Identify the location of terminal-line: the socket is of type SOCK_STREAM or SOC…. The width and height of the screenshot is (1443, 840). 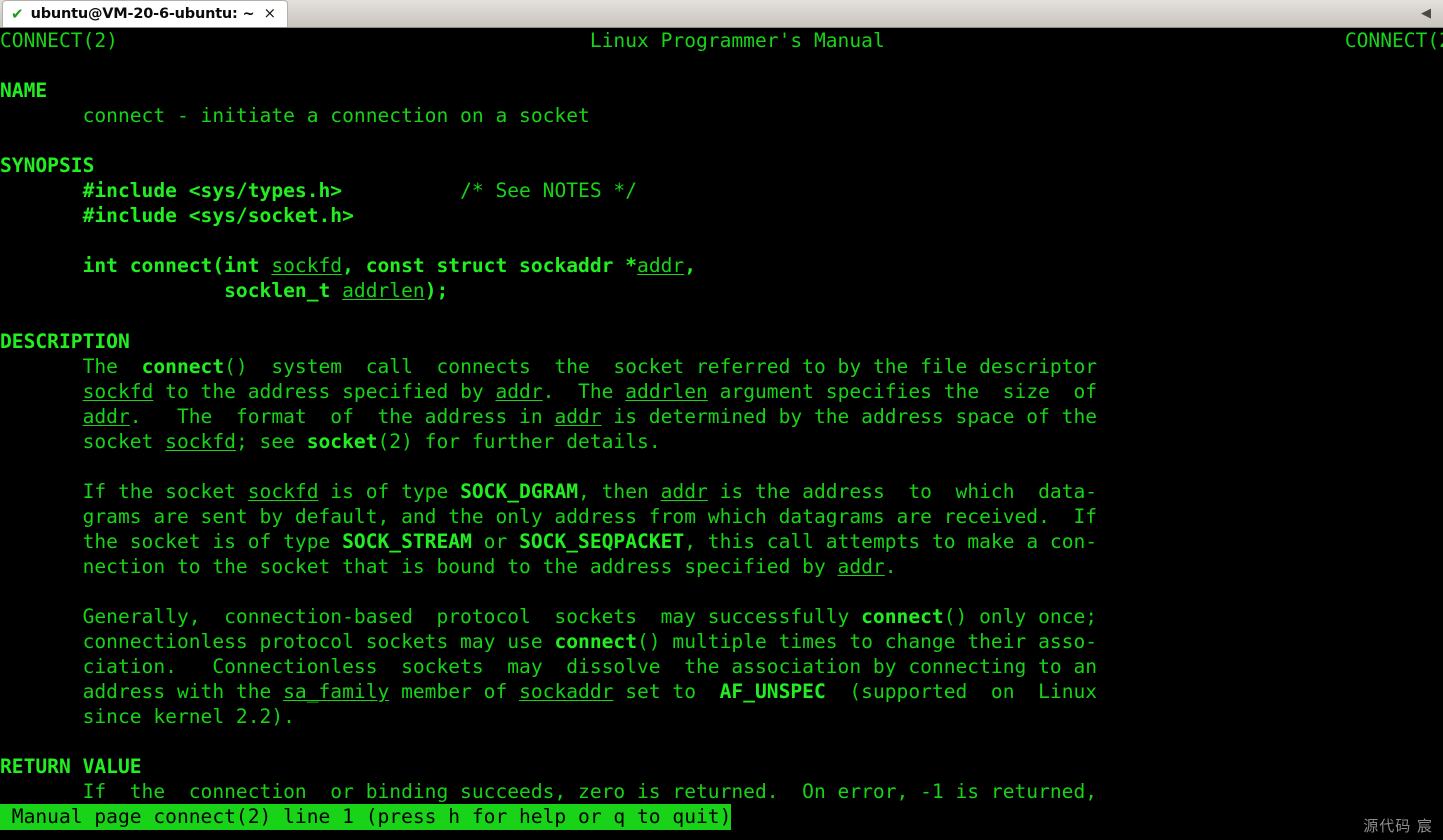
(721, 541).